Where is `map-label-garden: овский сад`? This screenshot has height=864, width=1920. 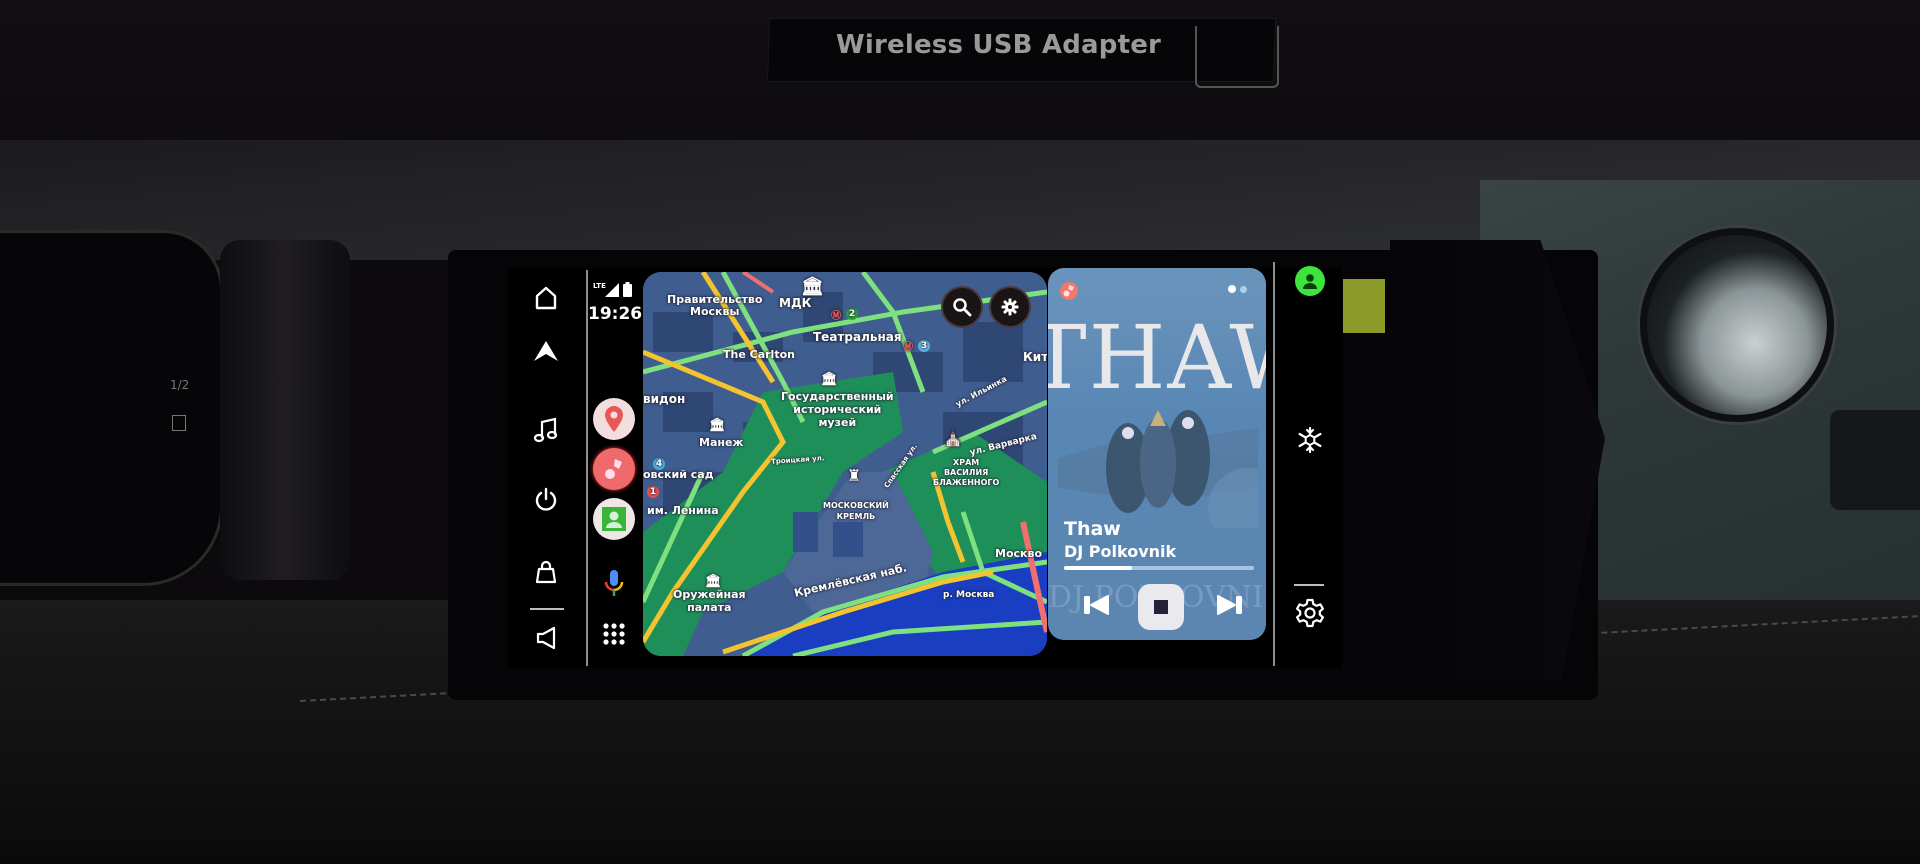 map-label-garden: овский сад is located at coordinates (678, 474).